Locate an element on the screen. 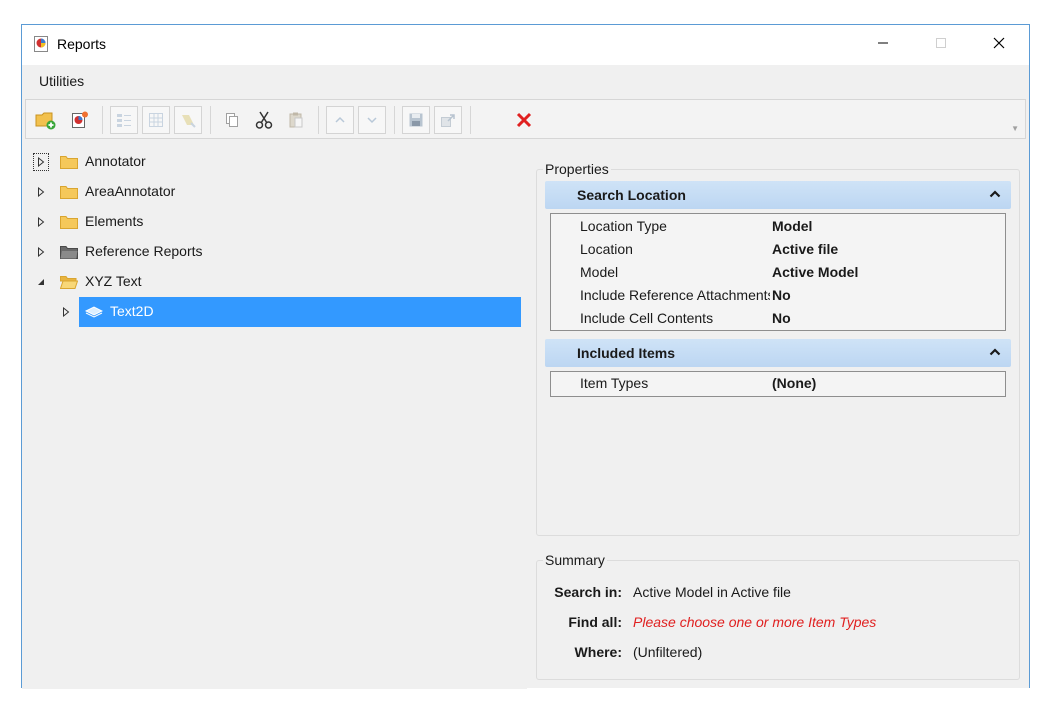  copy-icon is located at coordinates (232, 120).